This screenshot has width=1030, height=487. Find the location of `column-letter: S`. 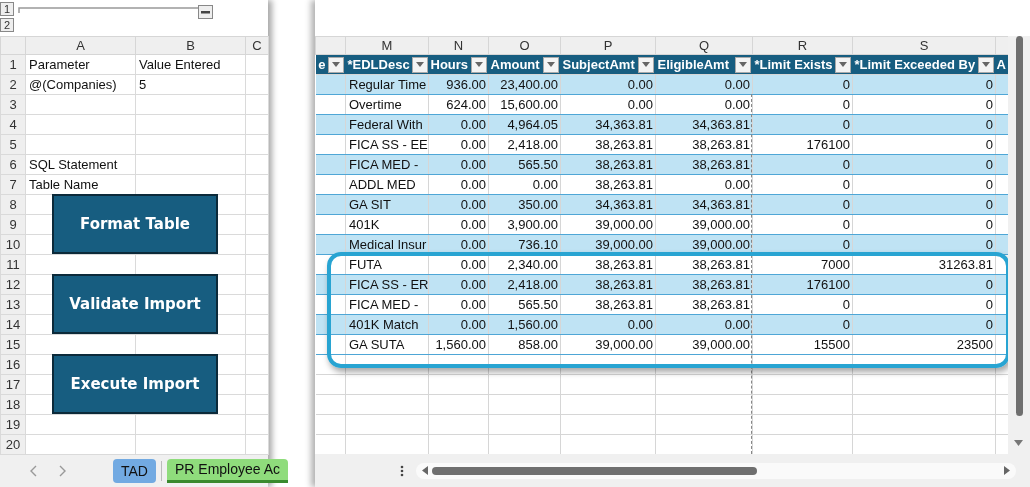

column-letter: S is located at coordinates (924, 45).